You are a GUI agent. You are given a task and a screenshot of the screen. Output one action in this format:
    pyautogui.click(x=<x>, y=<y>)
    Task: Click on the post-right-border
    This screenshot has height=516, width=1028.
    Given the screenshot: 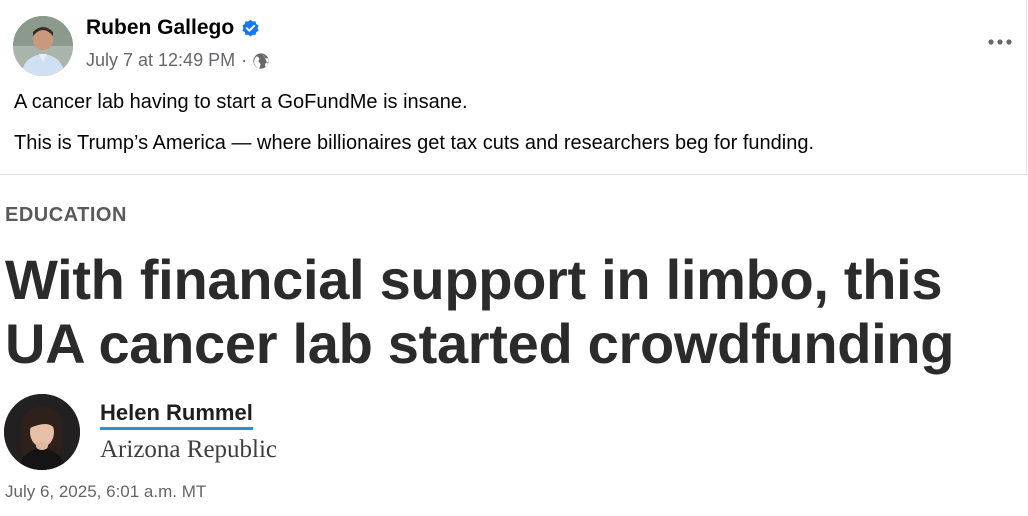 What is the action you would take?
    pyautogui.click(x=1026, y=87)
    